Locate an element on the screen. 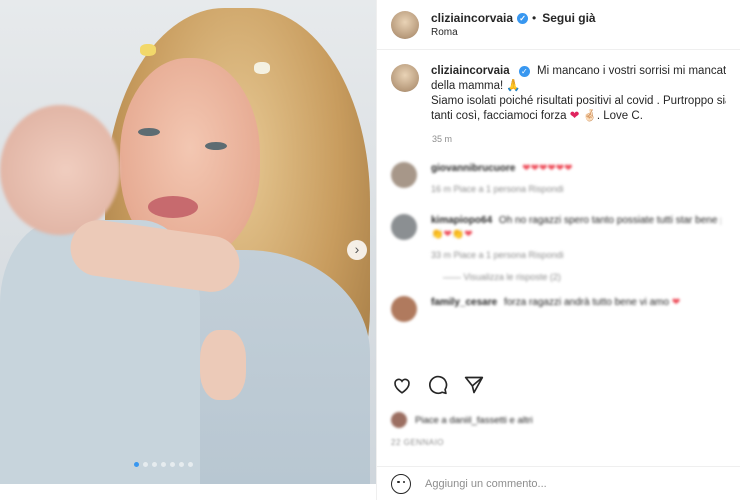 The width and height of the screenshot is (740, 500). photo-baby-face-blurred is located at coordinates (60, 170).